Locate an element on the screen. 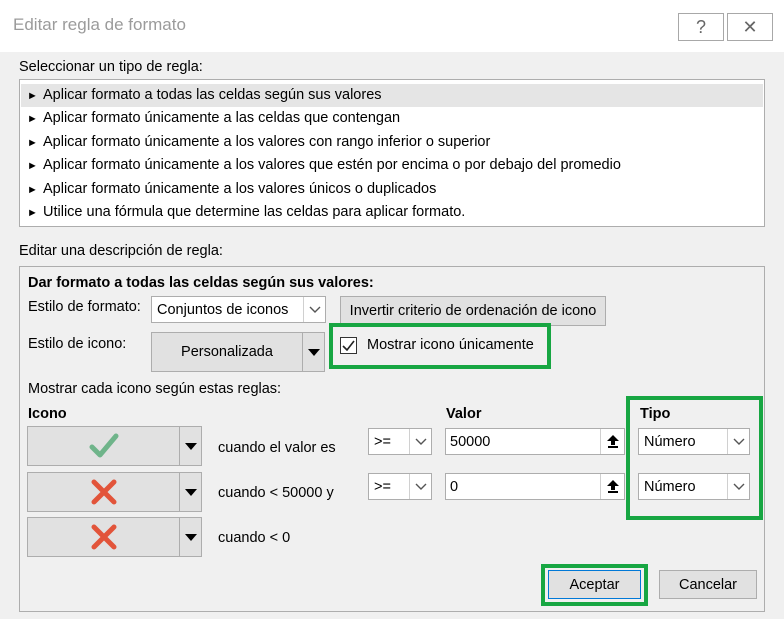 This screenshot has width=784, height=619. description-heading: Editar una descripción de regla: is located at coordinates (121, 251).